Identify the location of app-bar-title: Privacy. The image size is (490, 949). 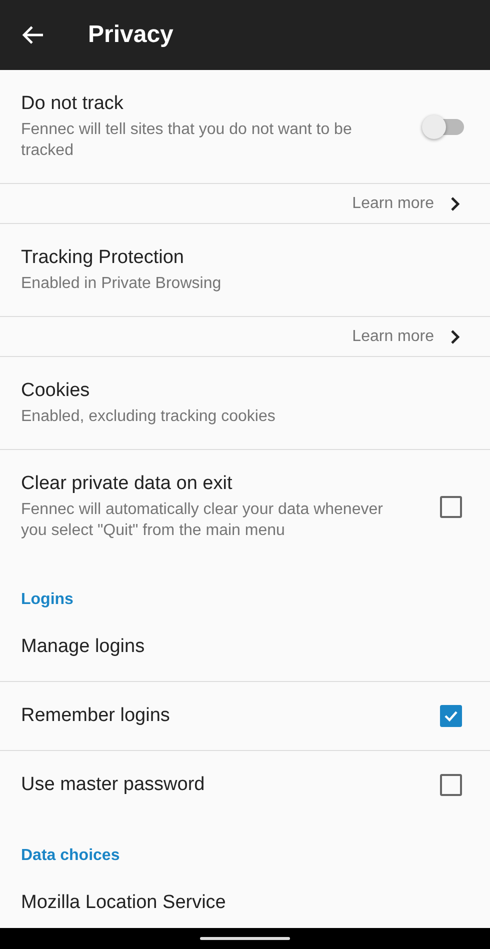
(131, 35).